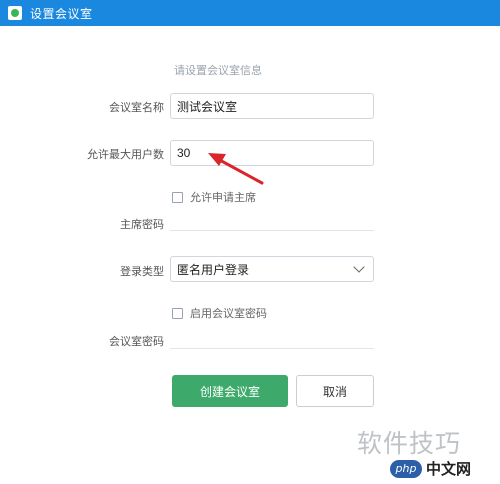  I want to click on allow-apply-host-checkbox, so click(177, 197).